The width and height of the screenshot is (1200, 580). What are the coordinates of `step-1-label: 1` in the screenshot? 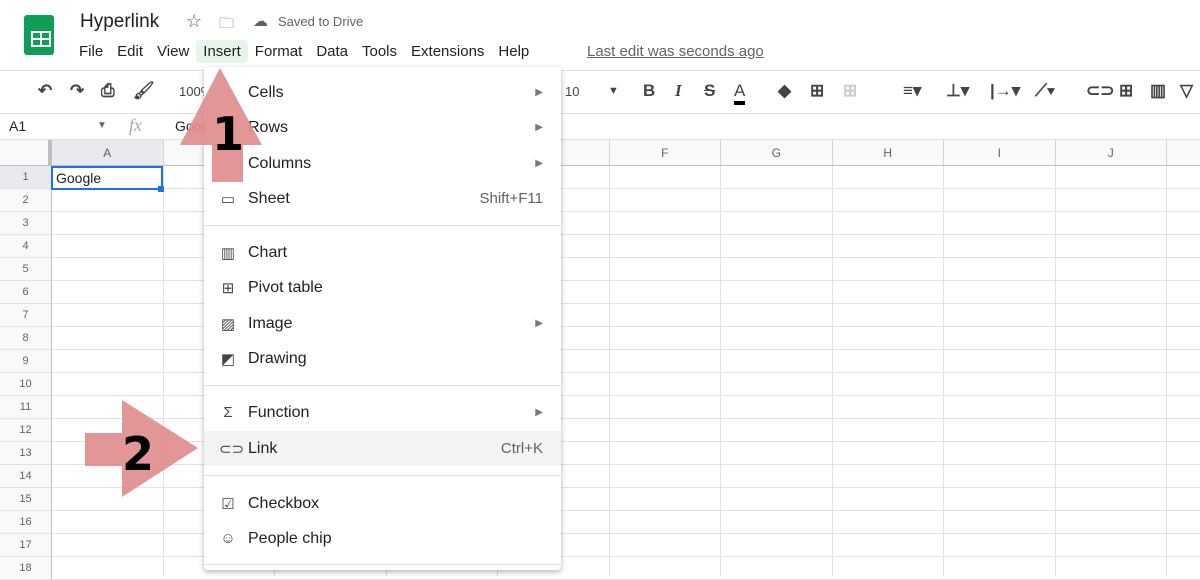 It's located at (228, 134).